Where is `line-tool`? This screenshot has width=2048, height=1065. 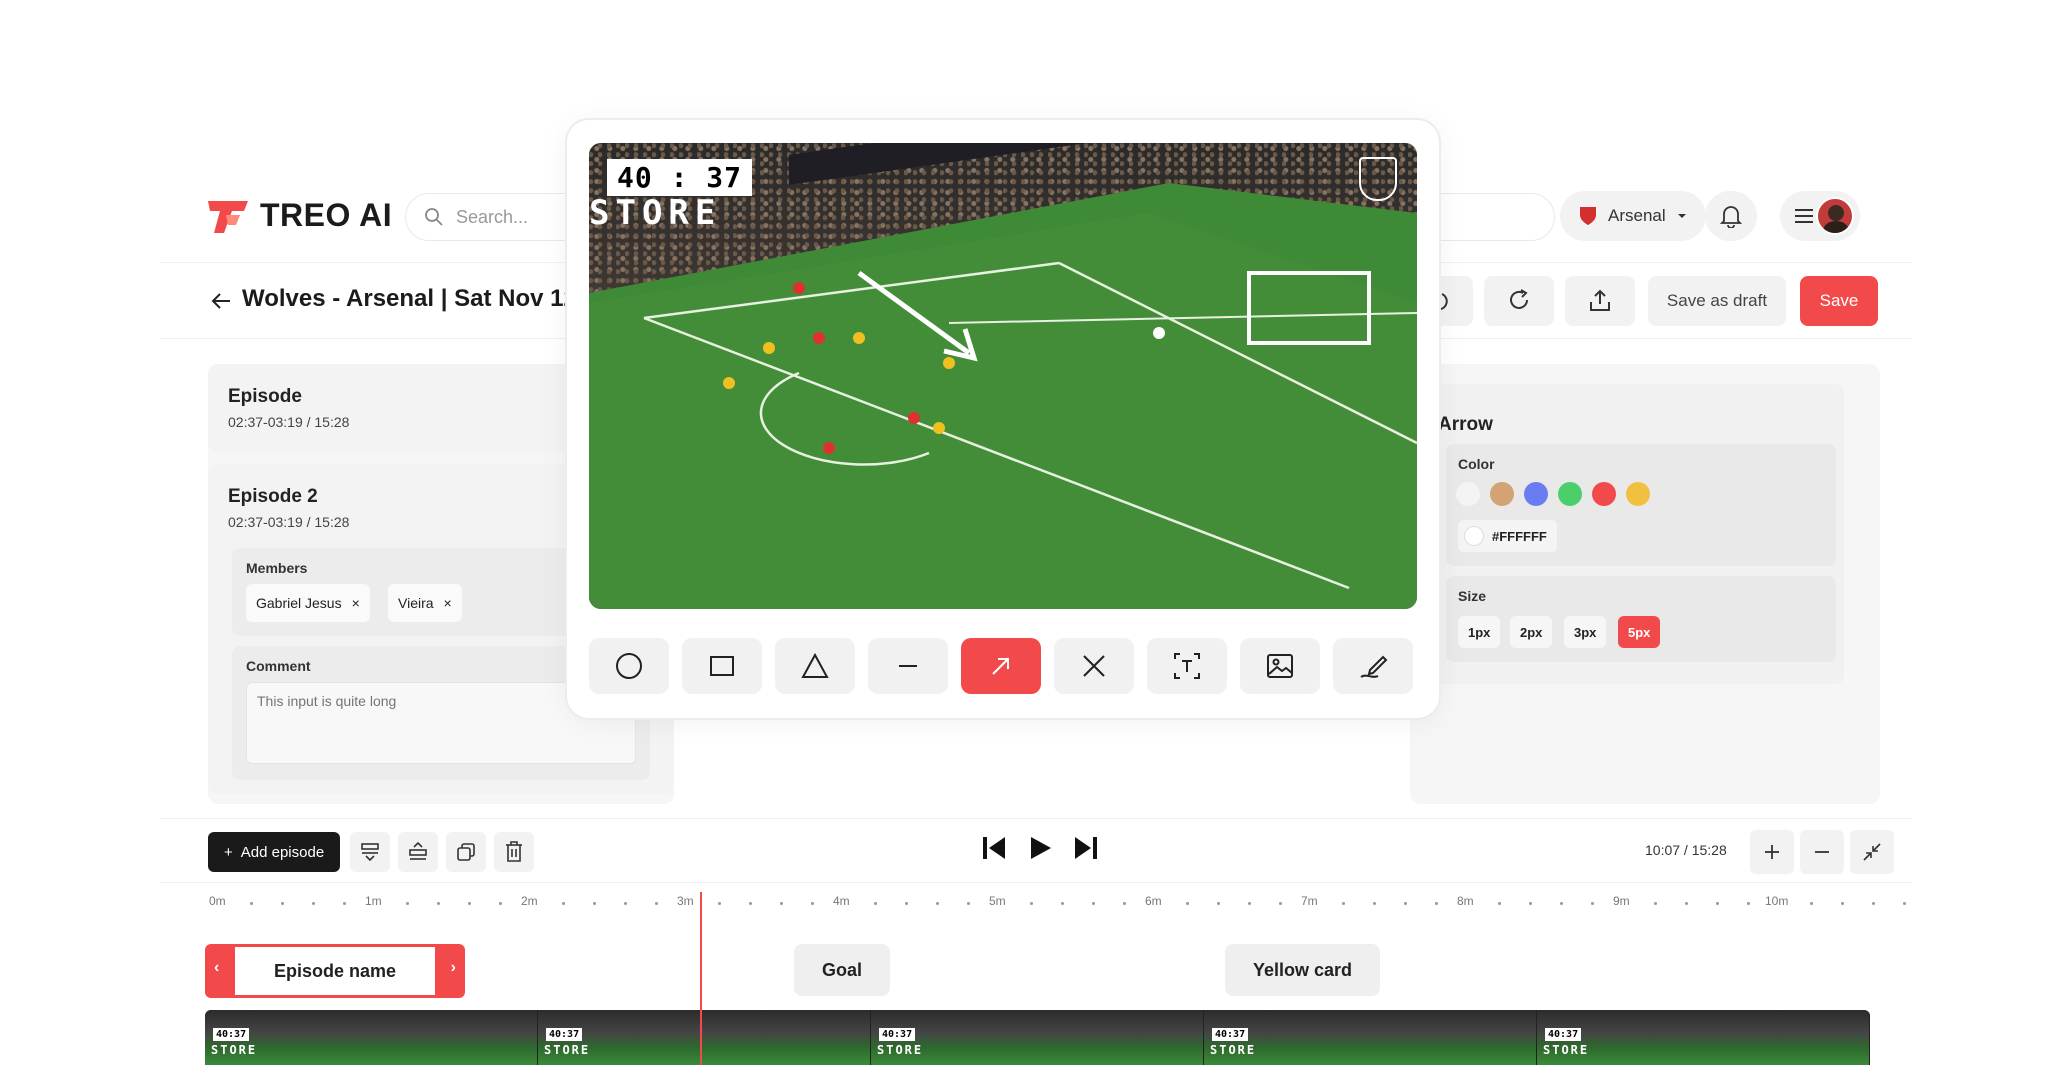 line-tool is located at coordinates (908, 666).